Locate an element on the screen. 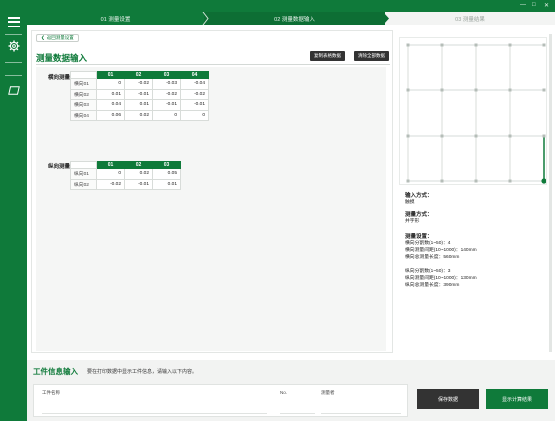  step-data-input: 02 测量数据输入 is located at coordinates (294, 18).